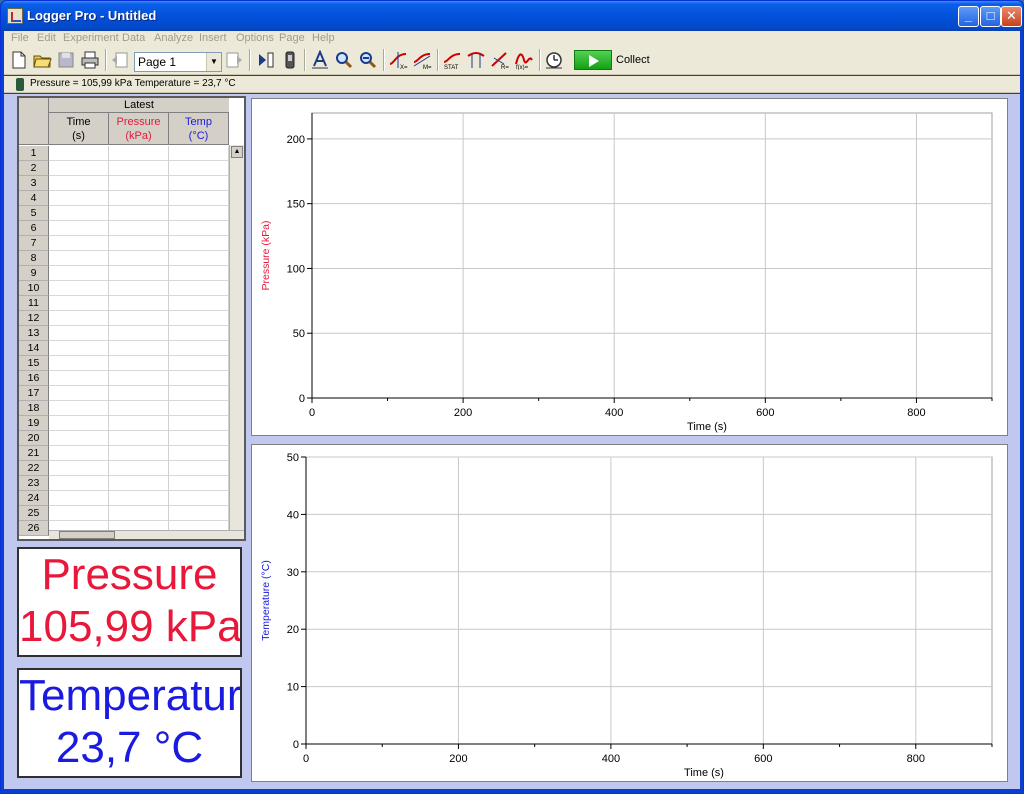 The image size is (1024, 794). What do you see at coordinates (146, 534) in the screenshot?
I see `table-horizontal-scrollbar` at bounding box center [146, 534].